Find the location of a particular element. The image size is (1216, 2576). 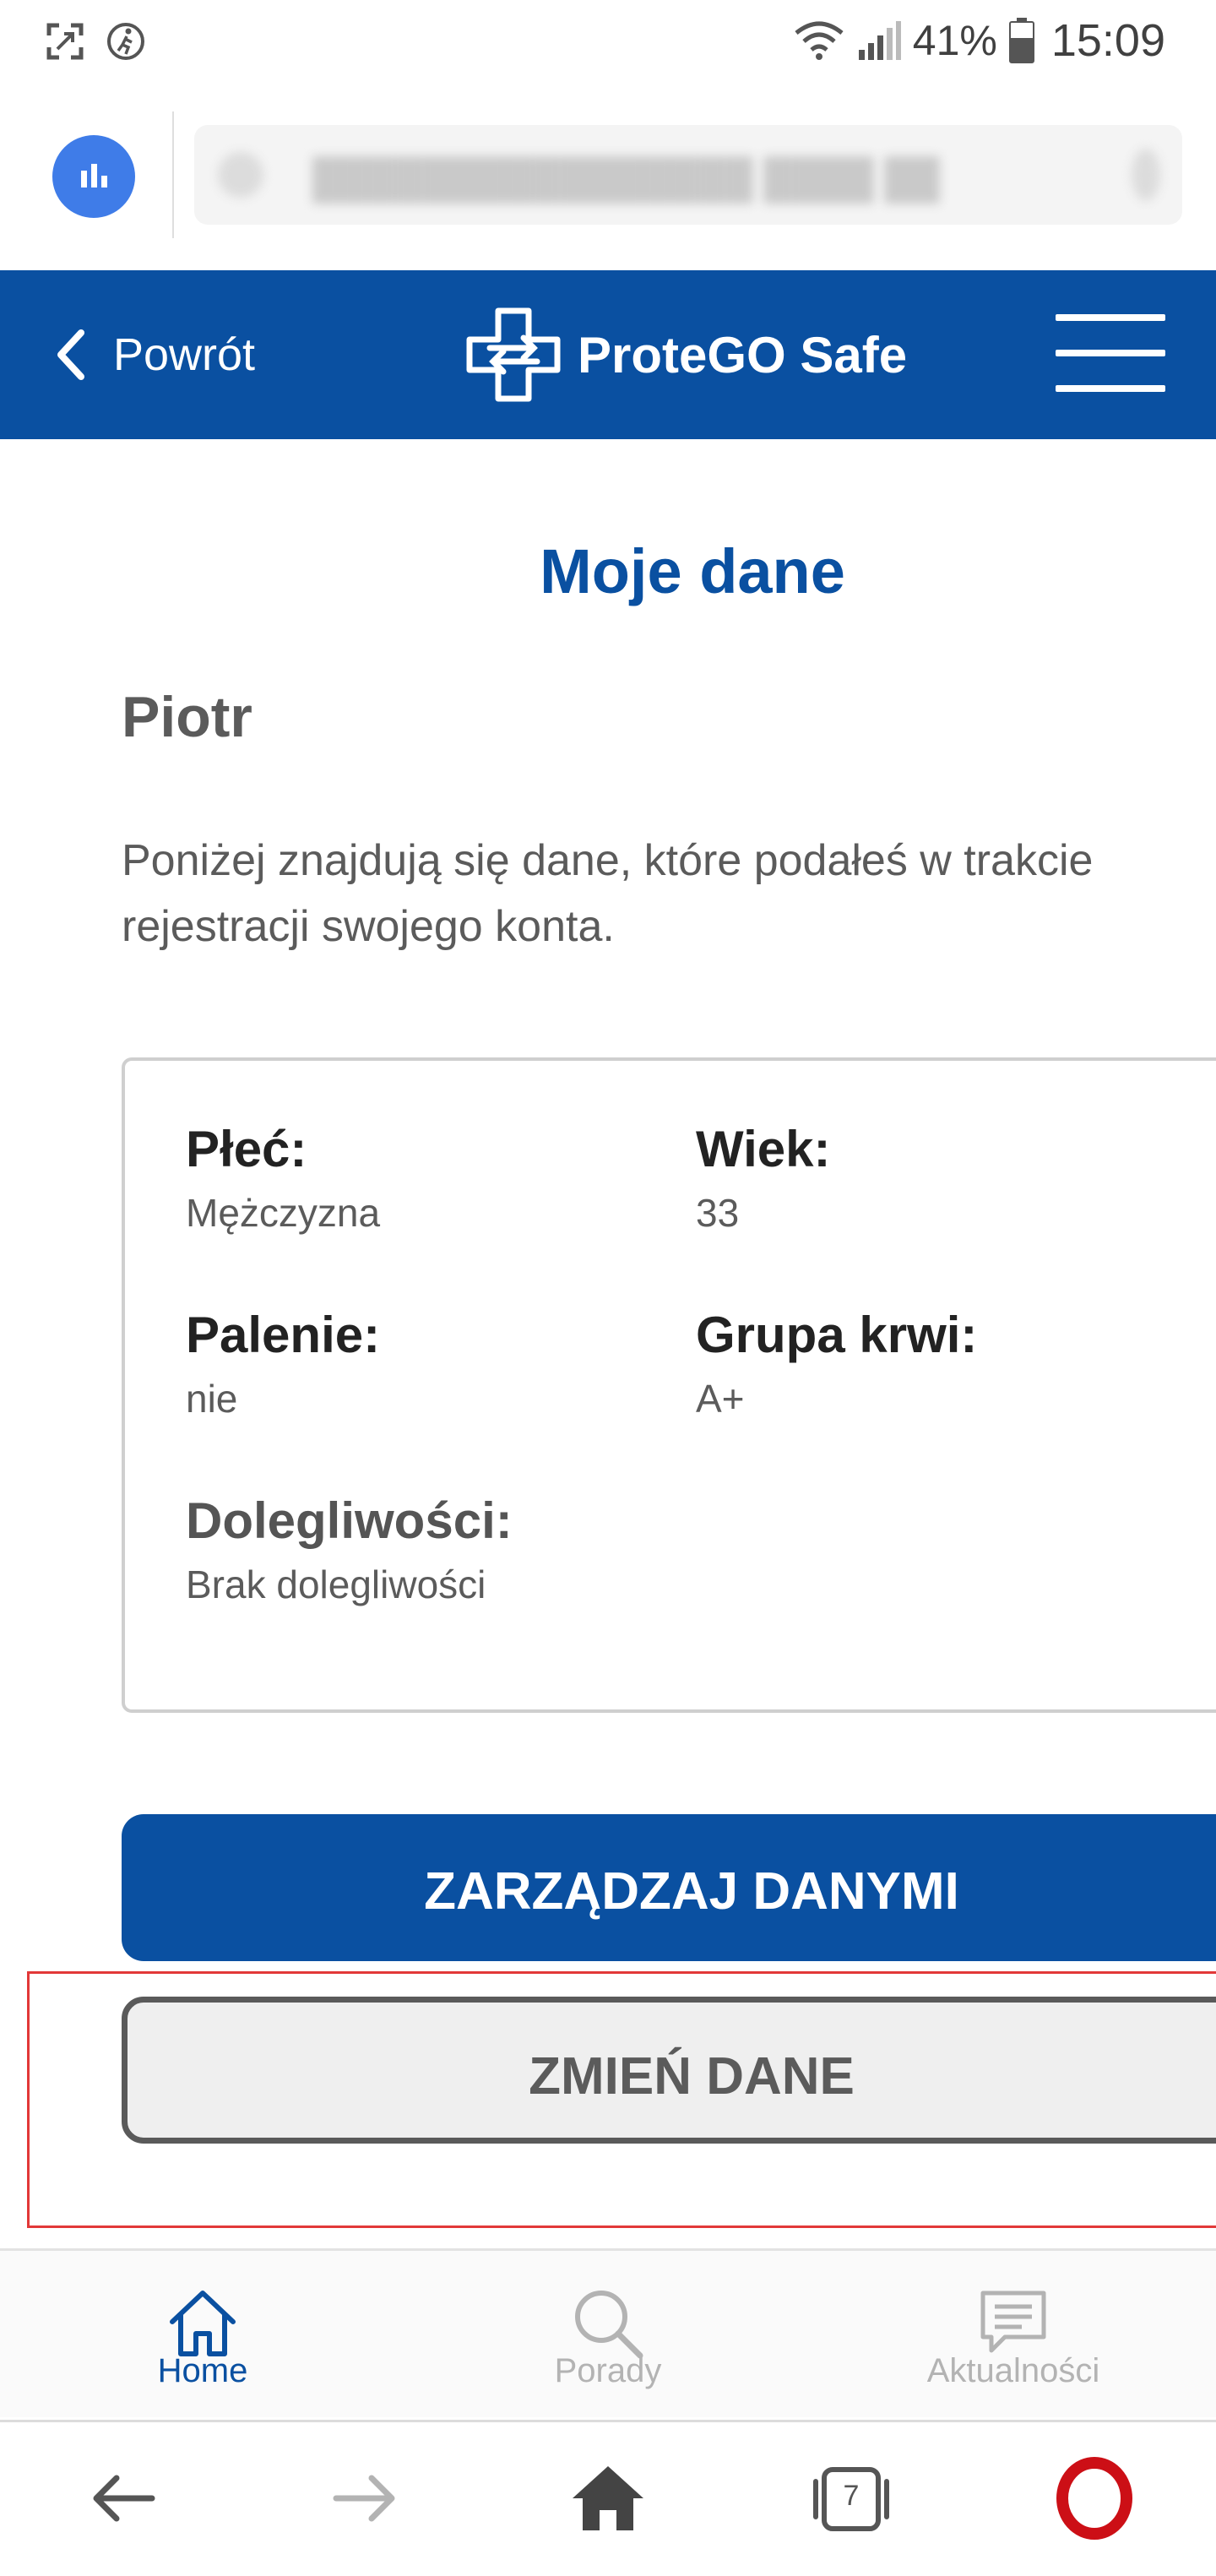

url-input: ████████████████ ████ ██ is located at coordinates (688, 175).